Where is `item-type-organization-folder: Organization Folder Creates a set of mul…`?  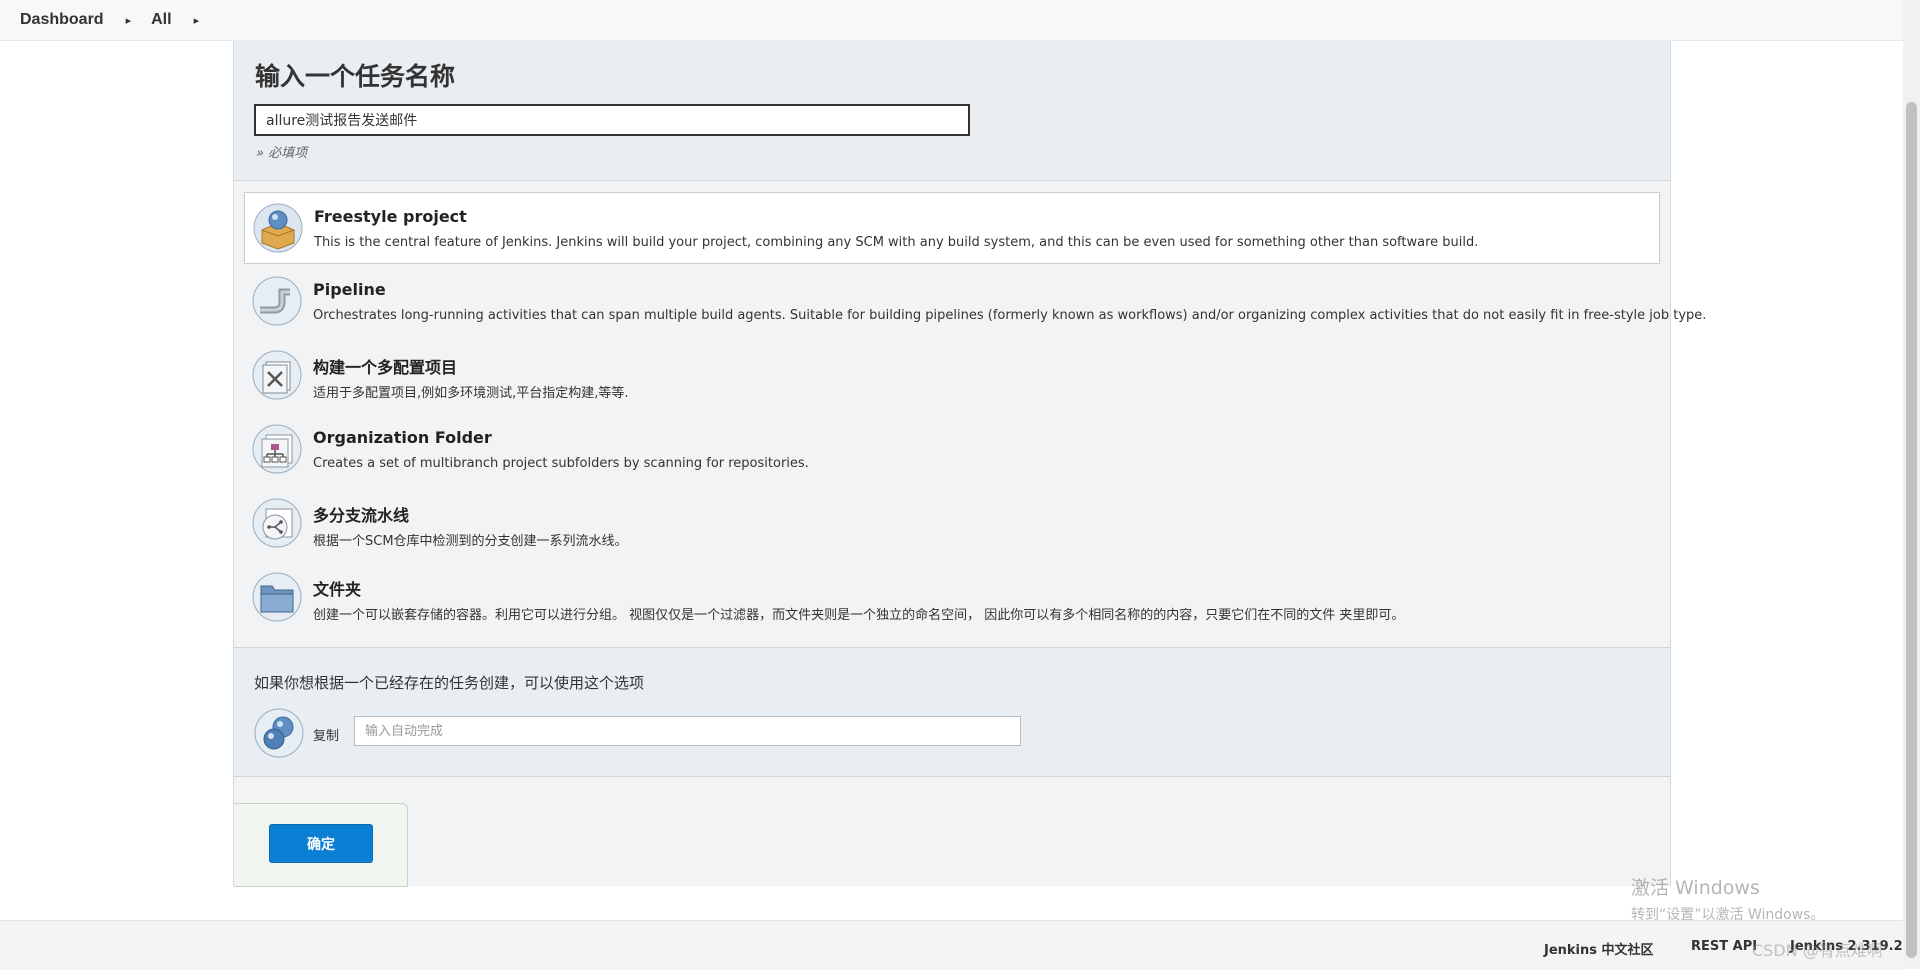
item-type-organization-folder: Organization Folder Creates a set of mul… is located at coordinates (952, 450).